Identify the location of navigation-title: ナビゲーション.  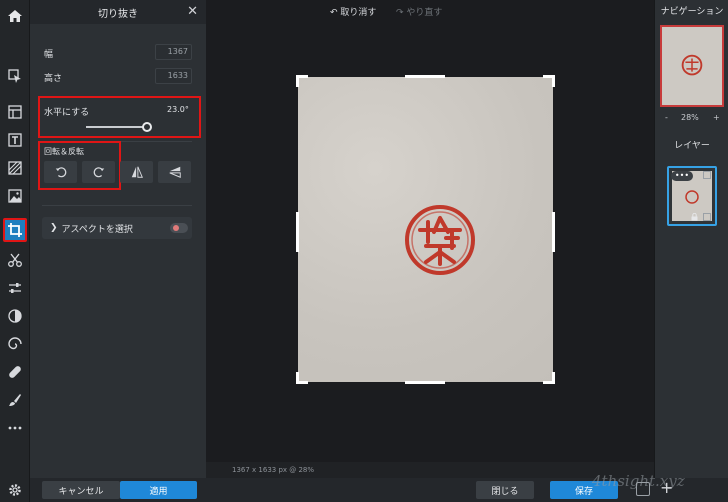
(692, 12).